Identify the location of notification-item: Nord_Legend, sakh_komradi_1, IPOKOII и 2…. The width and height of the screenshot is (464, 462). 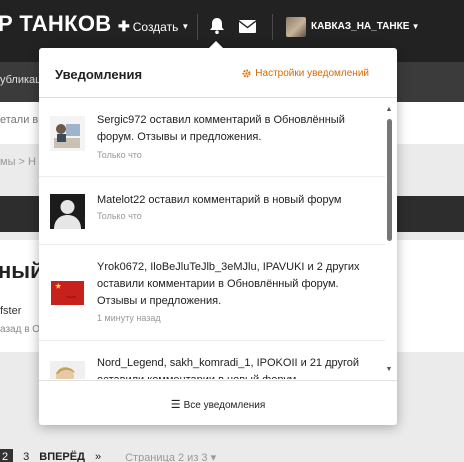
(212, 360).